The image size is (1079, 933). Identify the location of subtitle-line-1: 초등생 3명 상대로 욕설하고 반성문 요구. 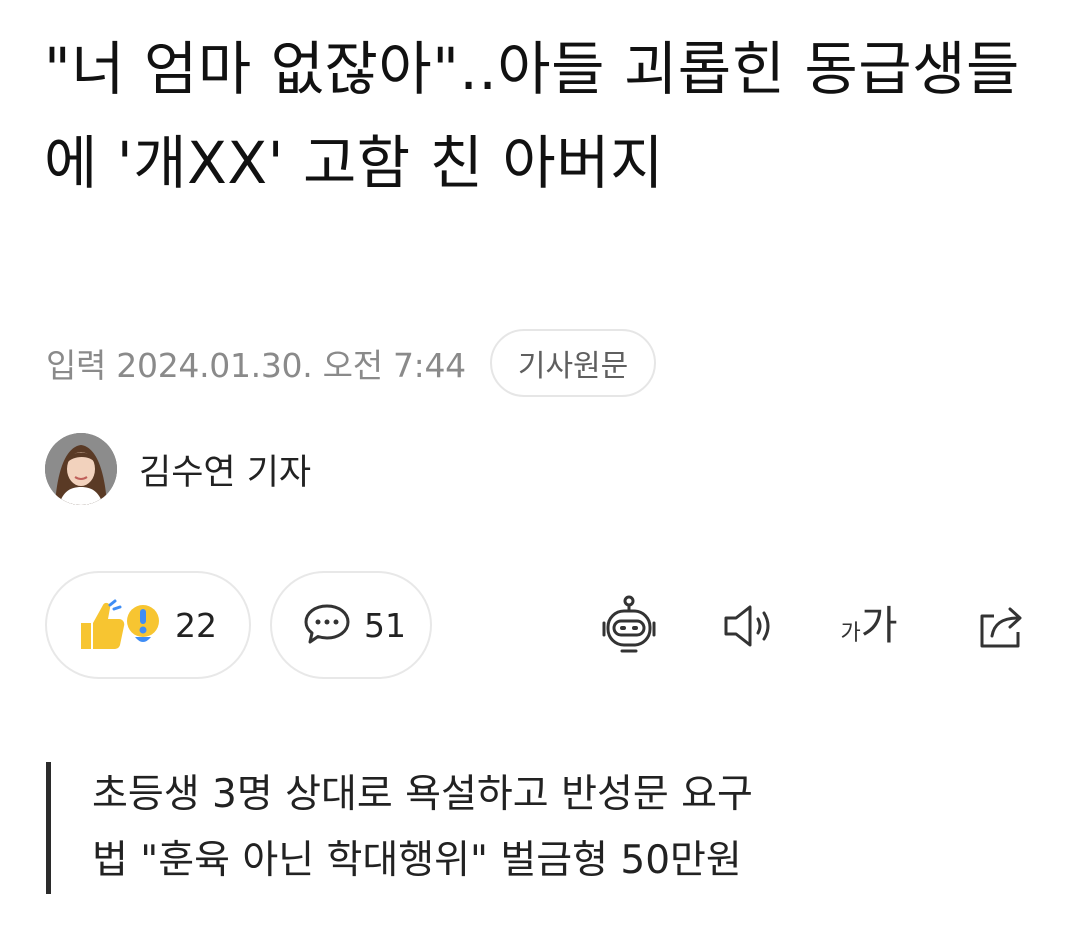
(422, 794).